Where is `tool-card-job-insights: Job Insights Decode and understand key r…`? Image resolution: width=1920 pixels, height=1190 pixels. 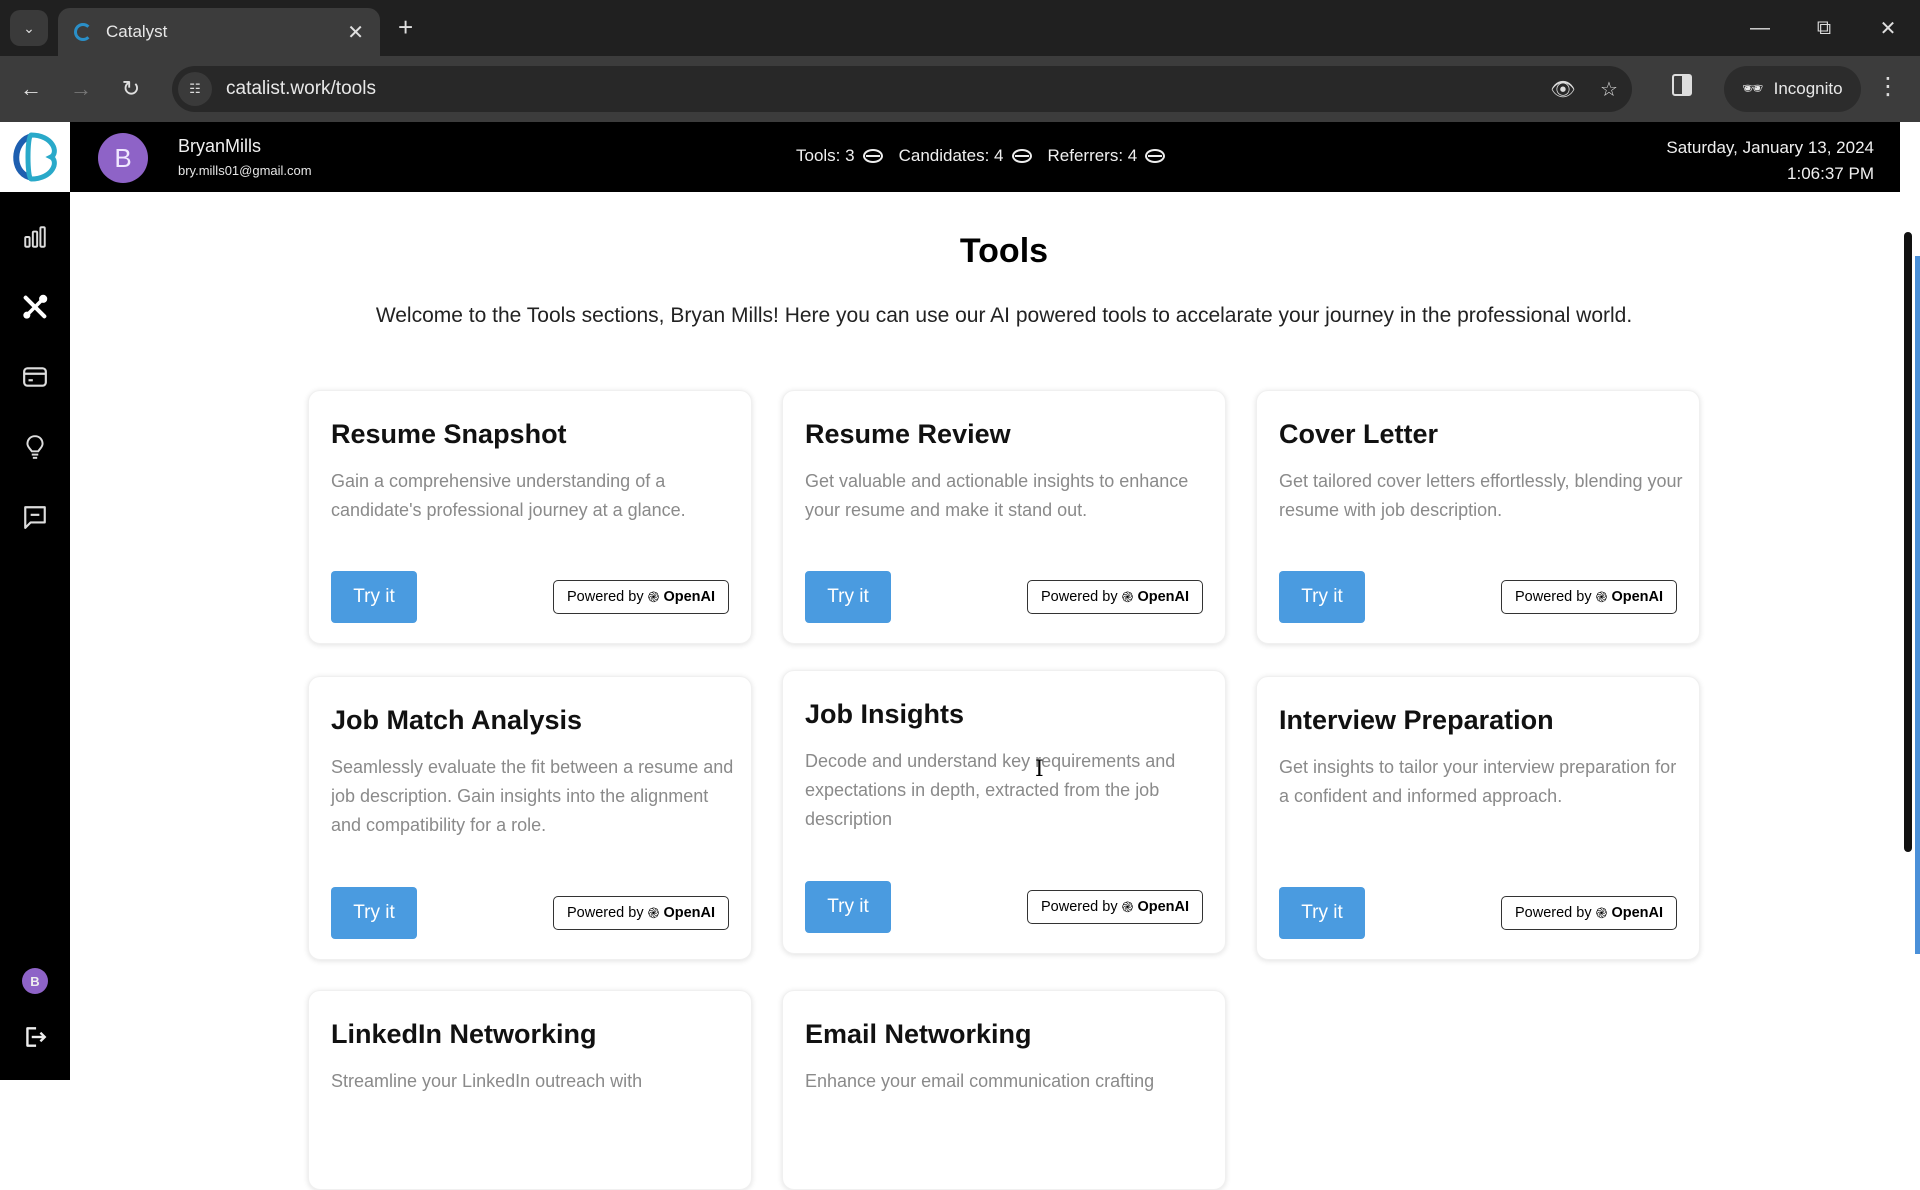
tool-card-job-insights: Job Insights Decode and understand key r… is located at coordinates (1004, 812).